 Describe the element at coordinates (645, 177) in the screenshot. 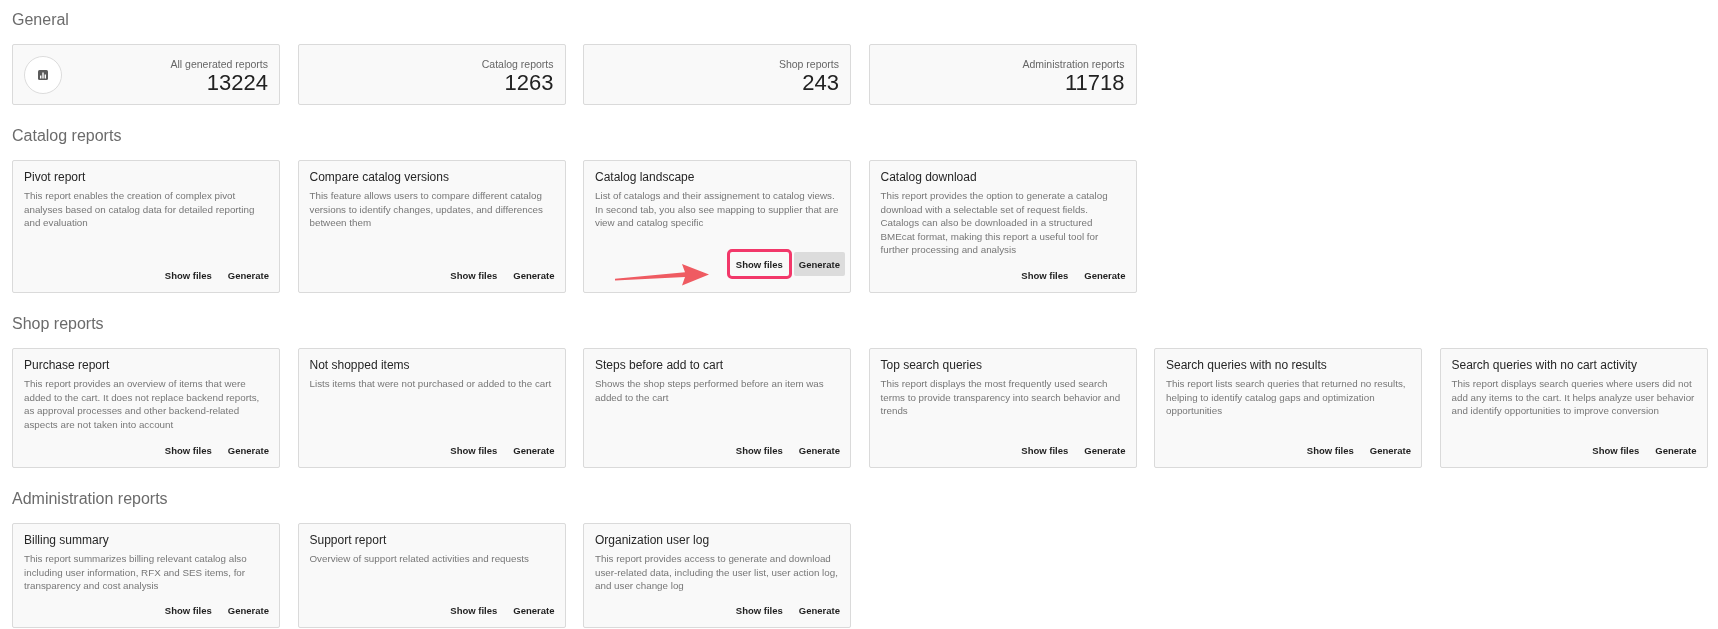

I see `card-title: Catalog landscape` at that location.